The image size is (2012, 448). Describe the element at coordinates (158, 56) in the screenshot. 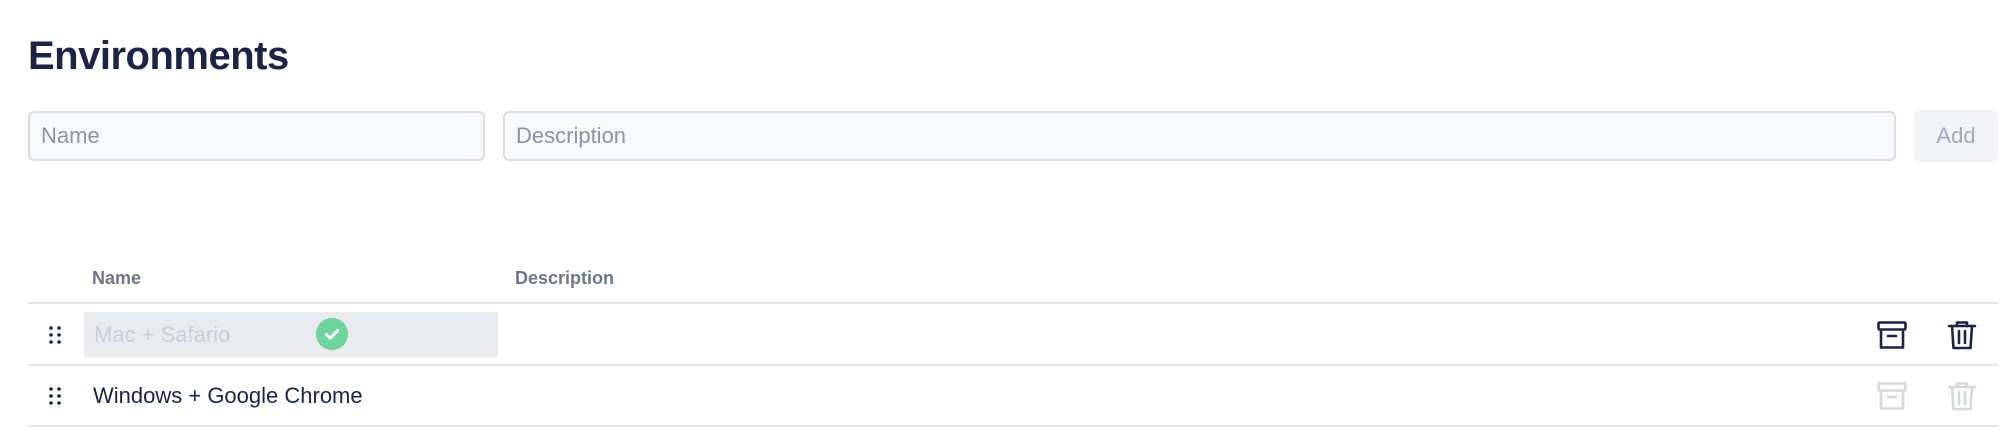

I see `page-title: Environments` at that location.